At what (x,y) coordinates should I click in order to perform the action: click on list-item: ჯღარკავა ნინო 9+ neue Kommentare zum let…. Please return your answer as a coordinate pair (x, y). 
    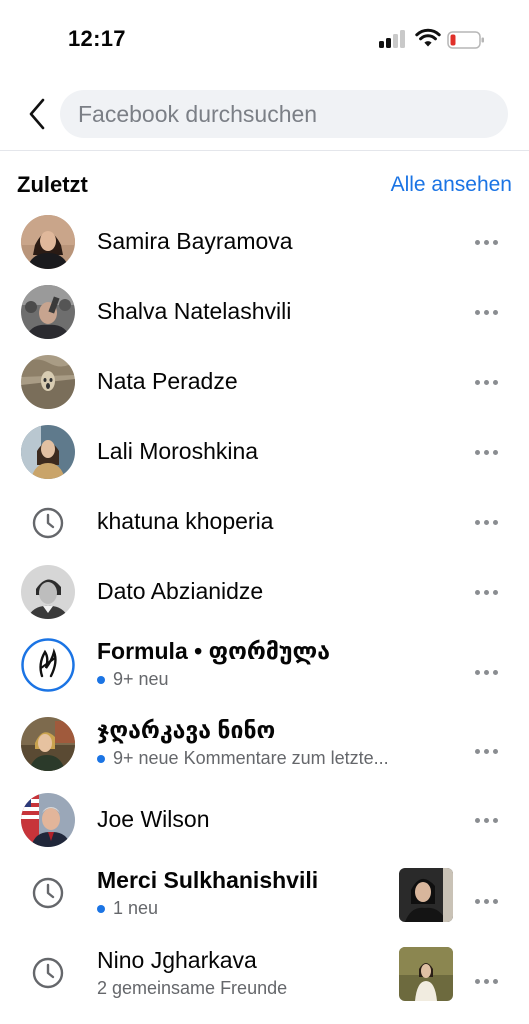
    Looking at the image, I should click on (264, 744).